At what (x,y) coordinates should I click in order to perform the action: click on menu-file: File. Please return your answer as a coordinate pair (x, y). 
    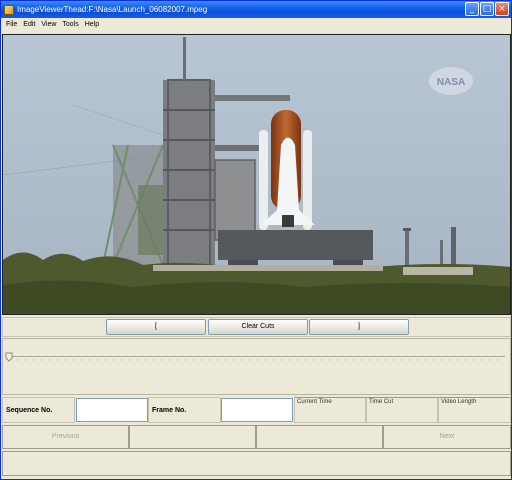
    Looking at the image, I should click on (11, 24).